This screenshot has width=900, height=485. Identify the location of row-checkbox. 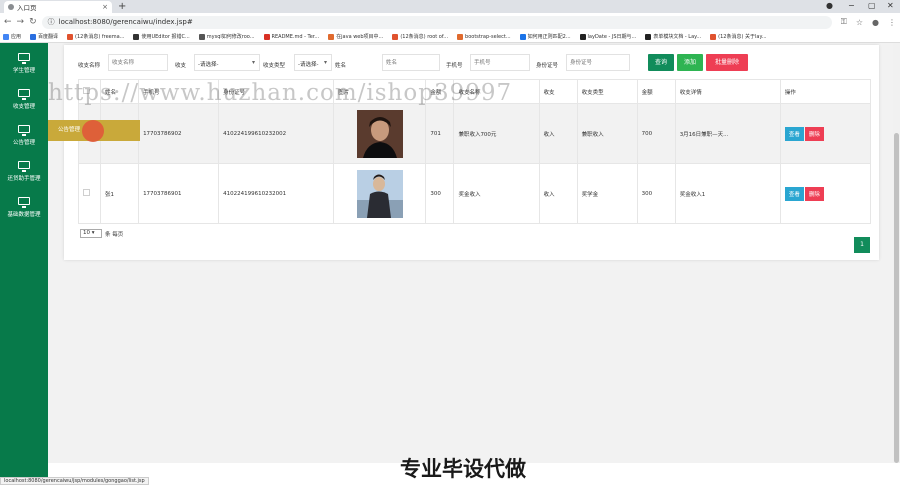
(86, 192).